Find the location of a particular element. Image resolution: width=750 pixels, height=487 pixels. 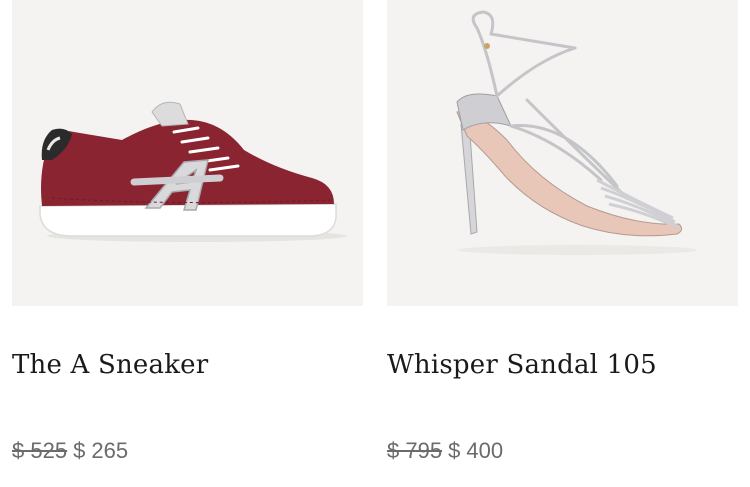

product-price: $ 525 $ 265 is located at coordinates (70, 451).